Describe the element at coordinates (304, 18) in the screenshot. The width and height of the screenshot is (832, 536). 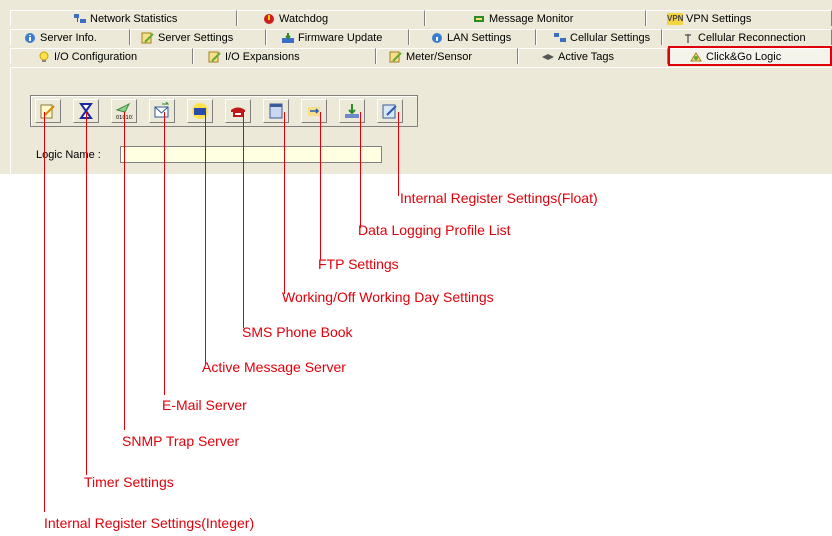
I see `tab-label: Watchdog` at that location.